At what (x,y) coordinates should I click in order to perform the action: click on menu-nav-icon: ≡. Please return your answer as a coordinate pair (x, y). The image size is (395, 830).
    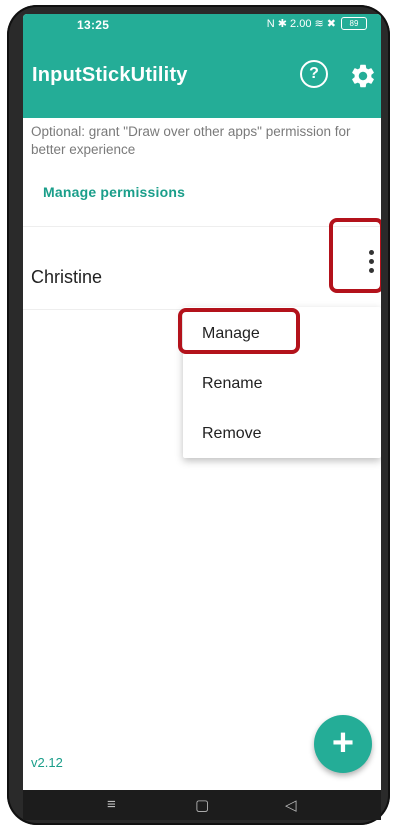
    Looking at the image, I should click on (111, 804).